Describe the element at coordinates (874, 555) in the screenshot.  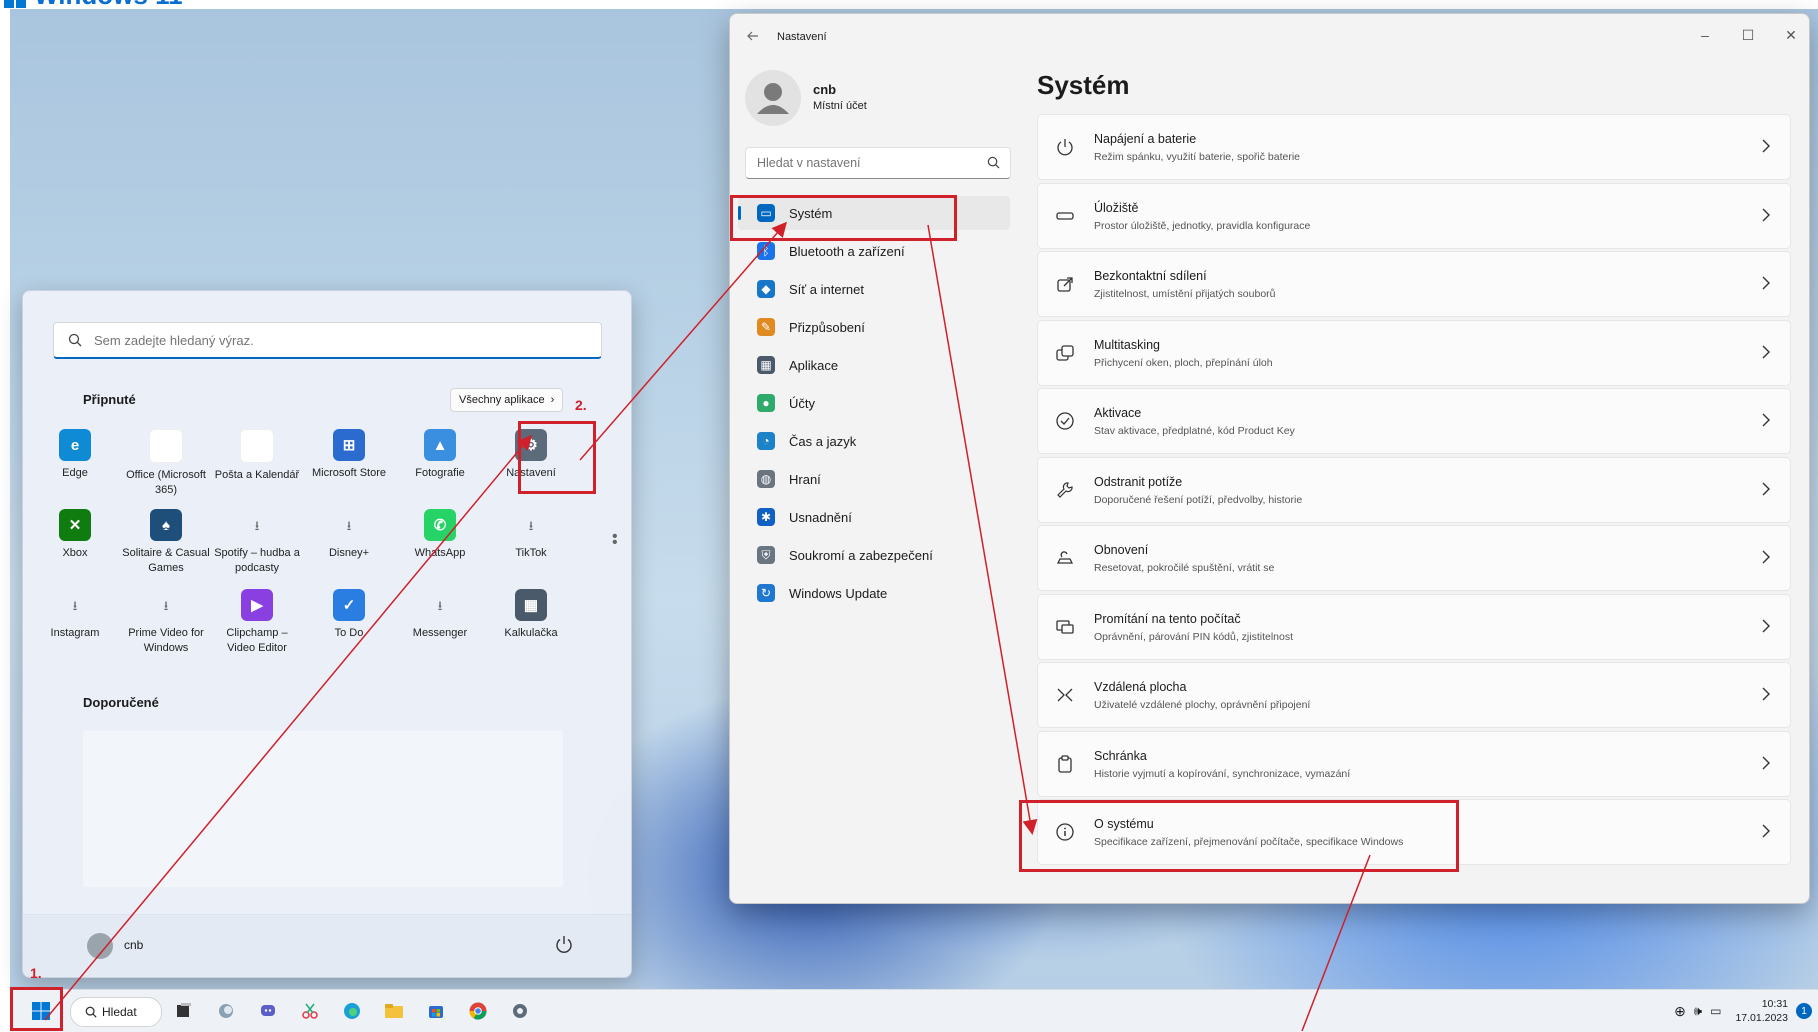
I see `sidebar-item-shield: ⛨ Soukromí a zabezpečení` at that location.